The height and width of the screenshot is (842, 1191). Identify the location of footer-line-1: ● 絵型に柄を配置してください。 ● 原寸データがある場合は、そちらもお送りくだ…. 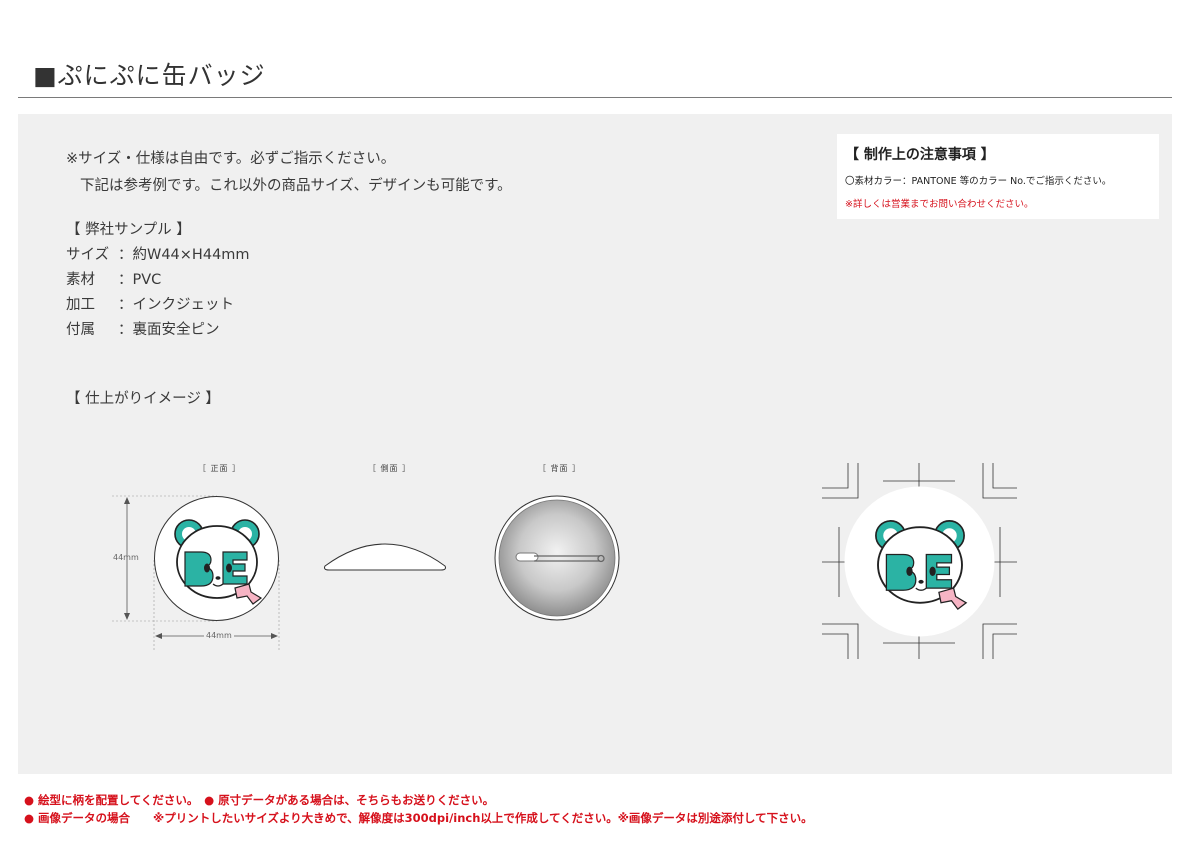
(259, 800).